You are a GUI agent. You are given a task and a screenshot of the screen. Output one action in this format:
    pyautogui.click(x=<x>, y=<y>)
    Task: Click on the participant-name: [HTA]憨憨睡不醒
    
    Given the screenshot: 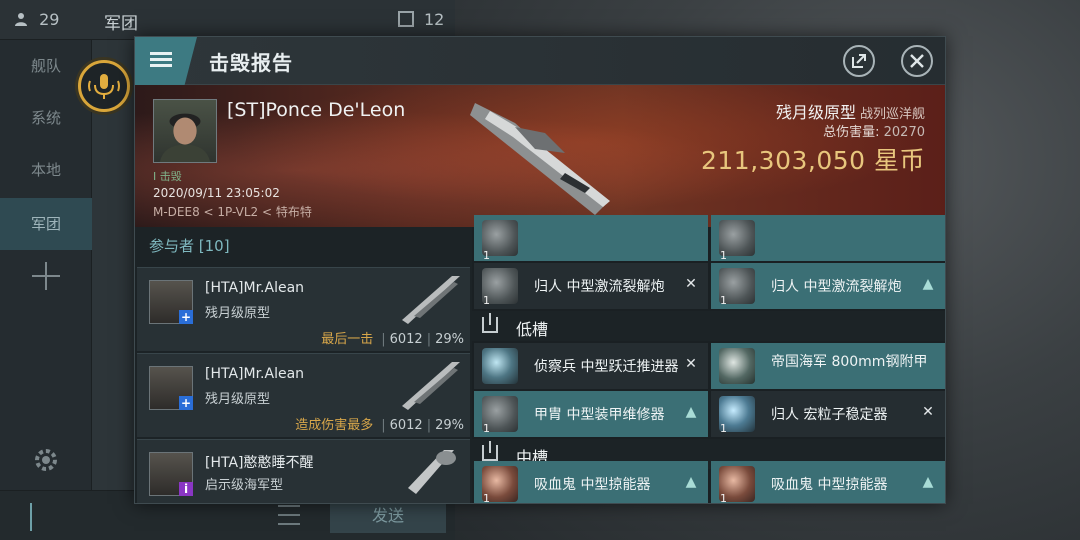 What is the action you would take?
    pyautogui.click(x=259, y=463)
    